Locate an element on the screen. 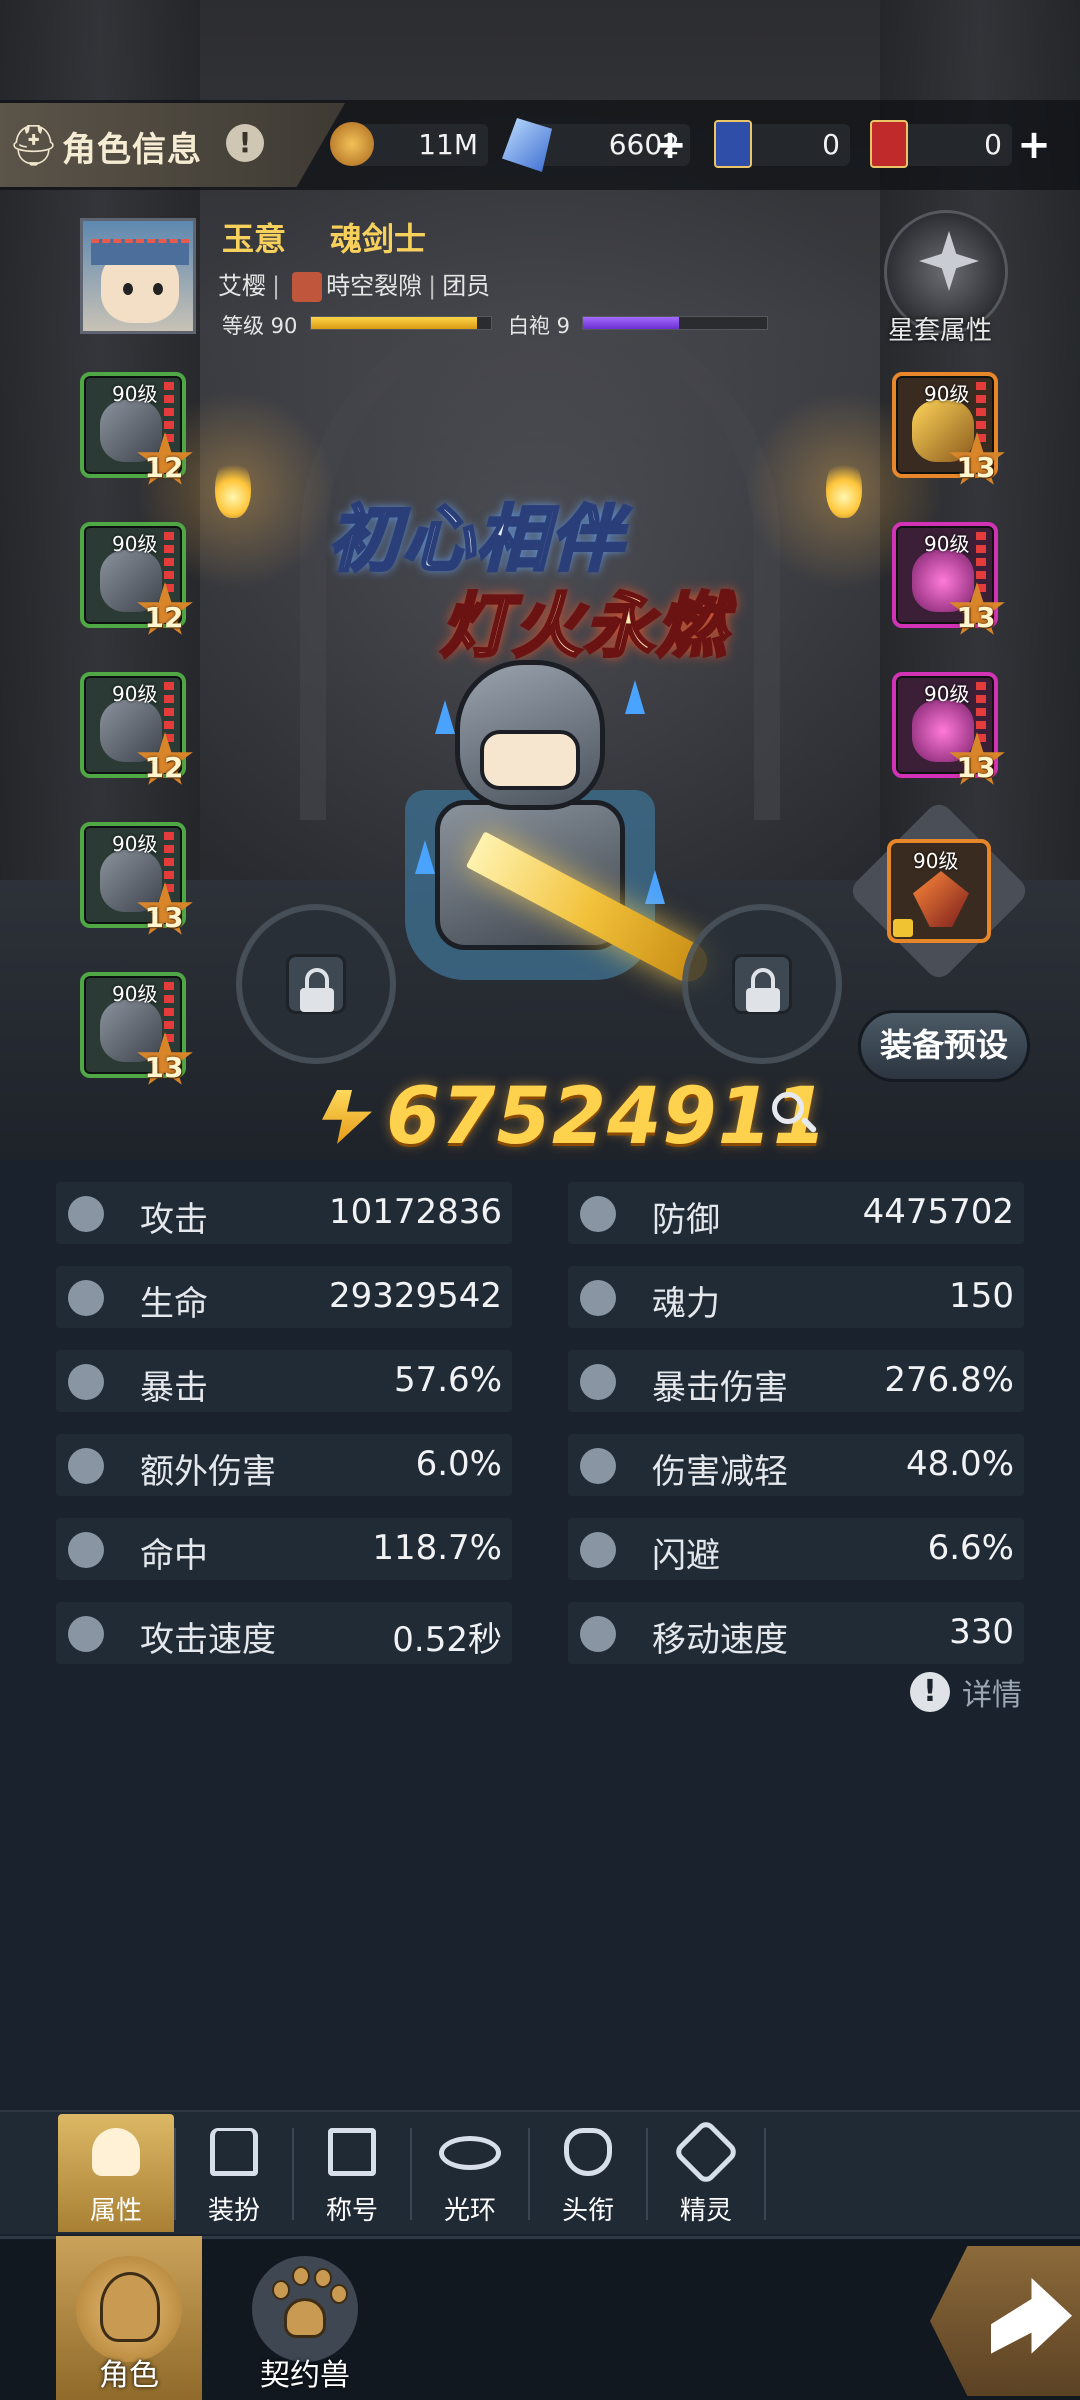 Image resolution: width=1080 pixels, height=2400 pixels. robe-progress-fill is located at coordinates (631, 323).